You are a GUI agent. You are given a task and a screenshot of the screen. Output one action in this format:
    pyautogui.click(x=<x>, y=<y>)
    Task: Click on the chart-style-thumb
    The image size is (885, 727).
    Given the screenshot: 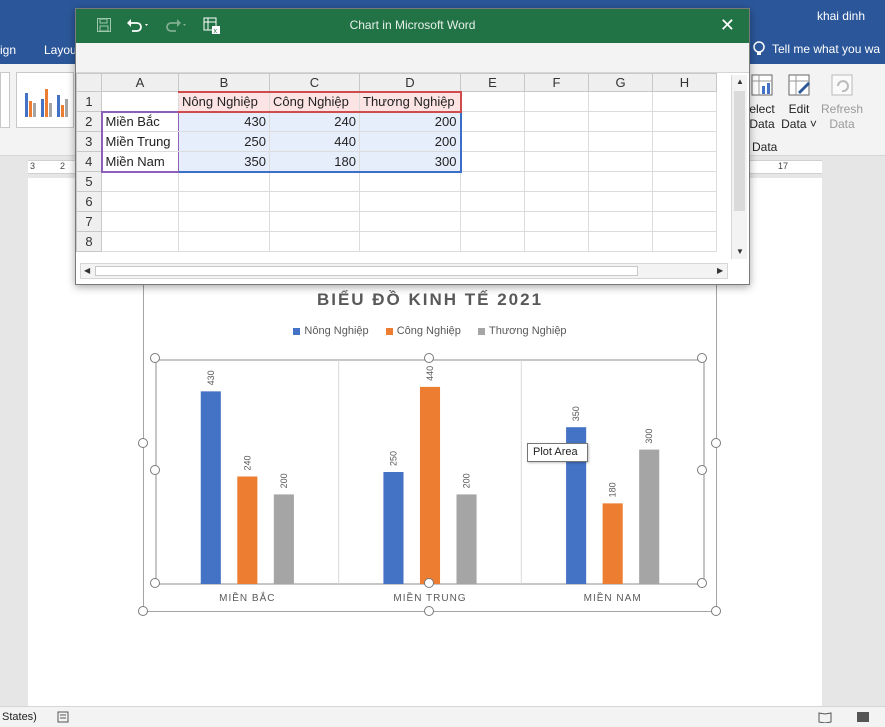 What is the action you would take?
    pyautogui.click(x=45, y=100)
    